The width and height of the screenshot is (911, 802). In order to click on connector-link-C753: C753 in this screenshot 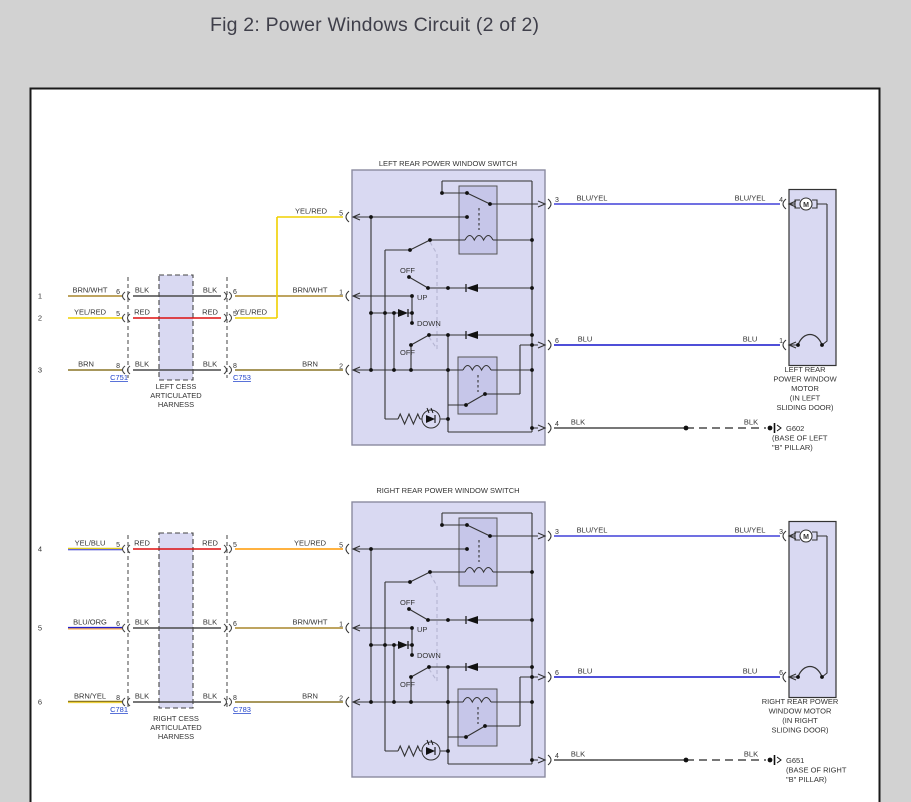, I will do `click(242, 377)`.